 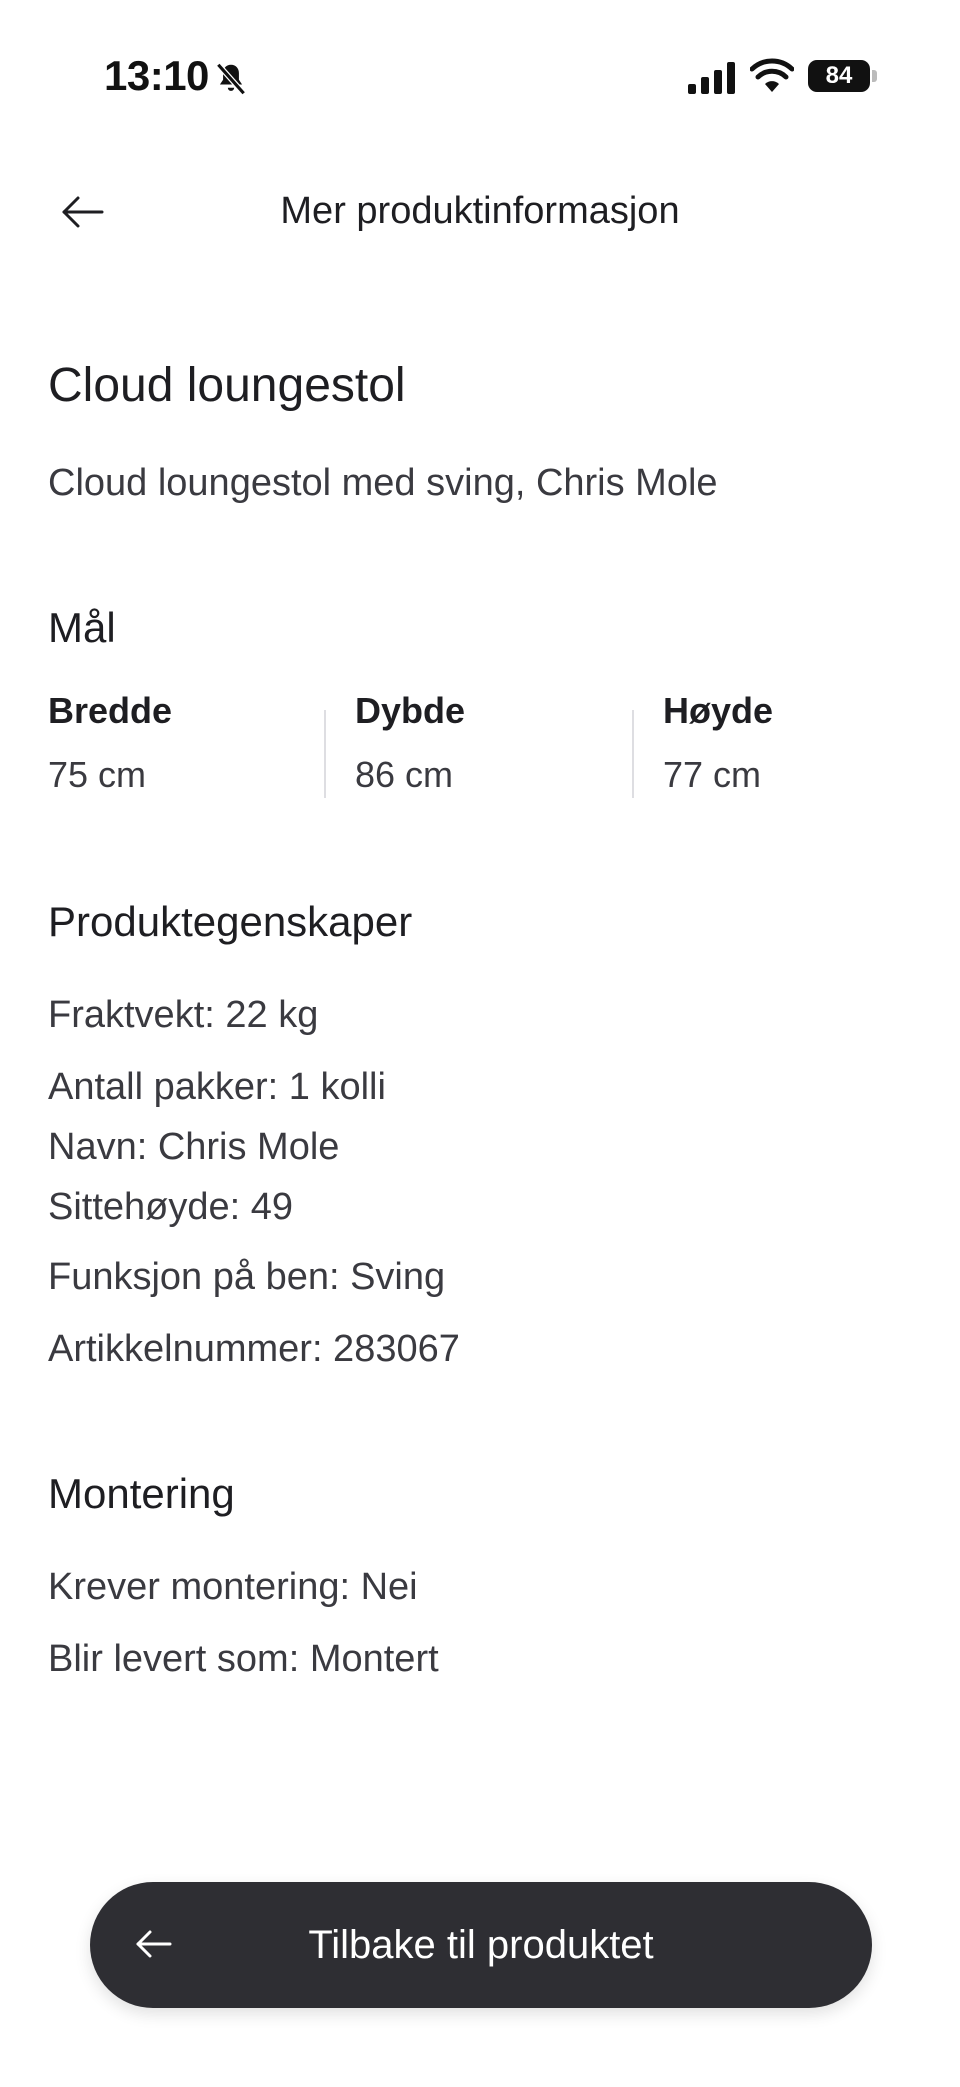 I want to click on dimension-label: Dybde, so click(x=410, y=710).